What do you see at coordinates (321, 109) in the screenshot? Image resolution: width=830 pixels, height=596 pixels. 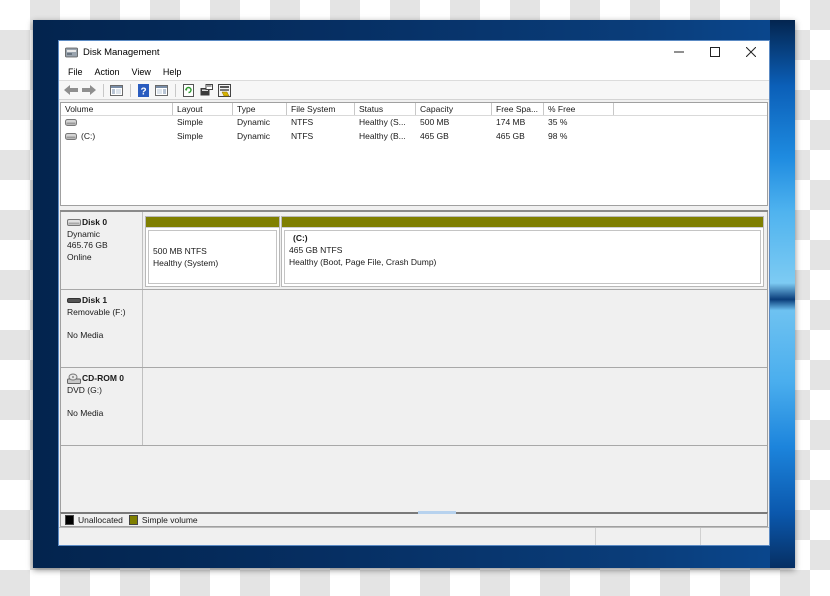 I see `column-header-file-system: File System` at bounding box center [321, 109].